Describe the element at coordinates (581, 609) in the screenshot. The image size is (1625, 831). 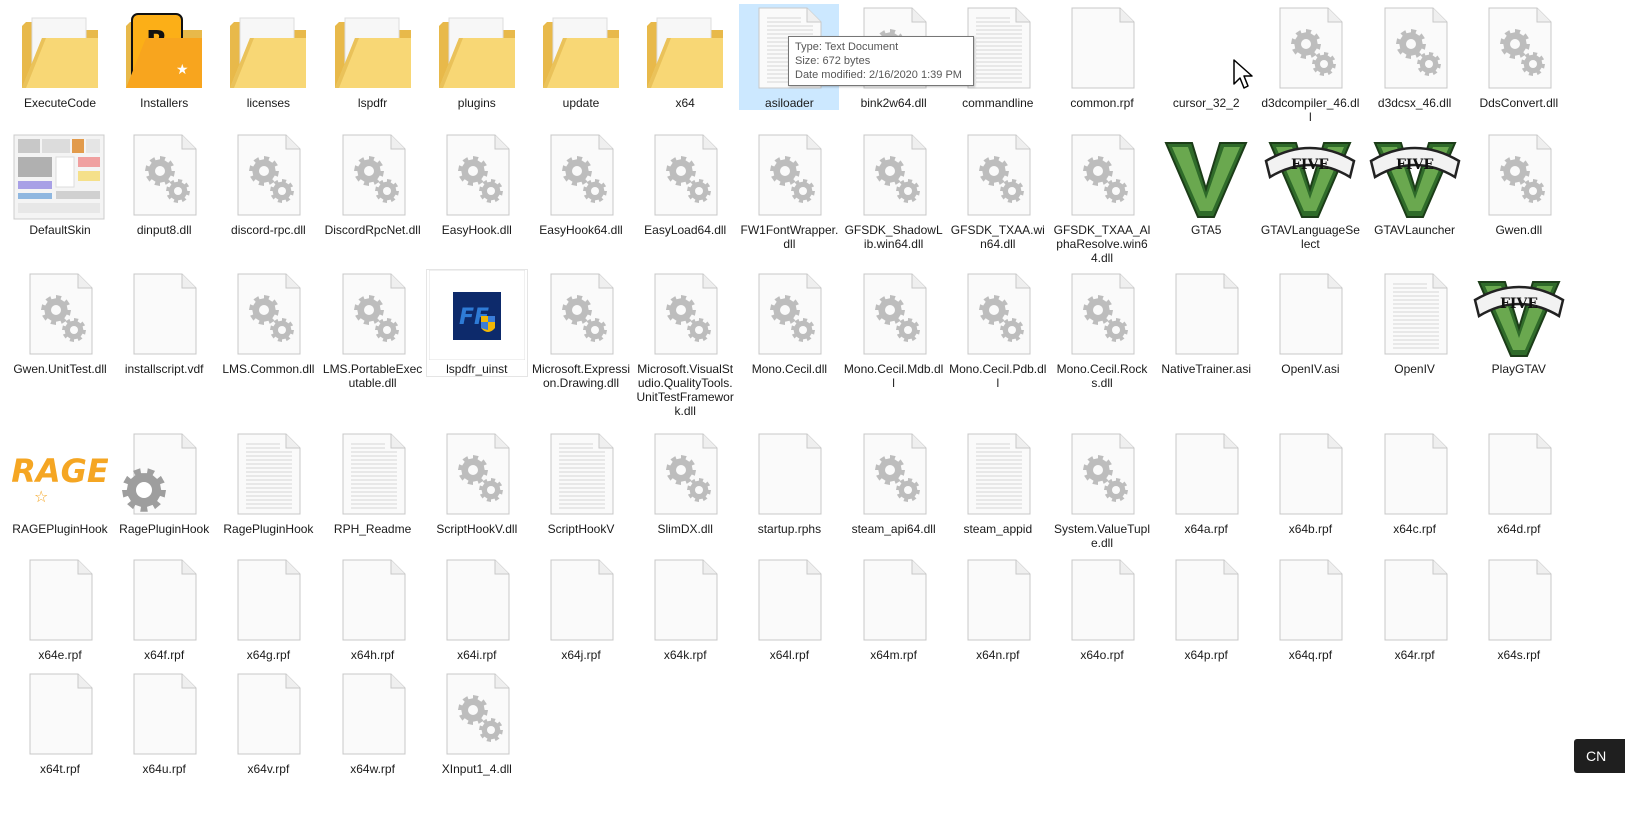
I see `file-item: x64j.rpf` at that location.